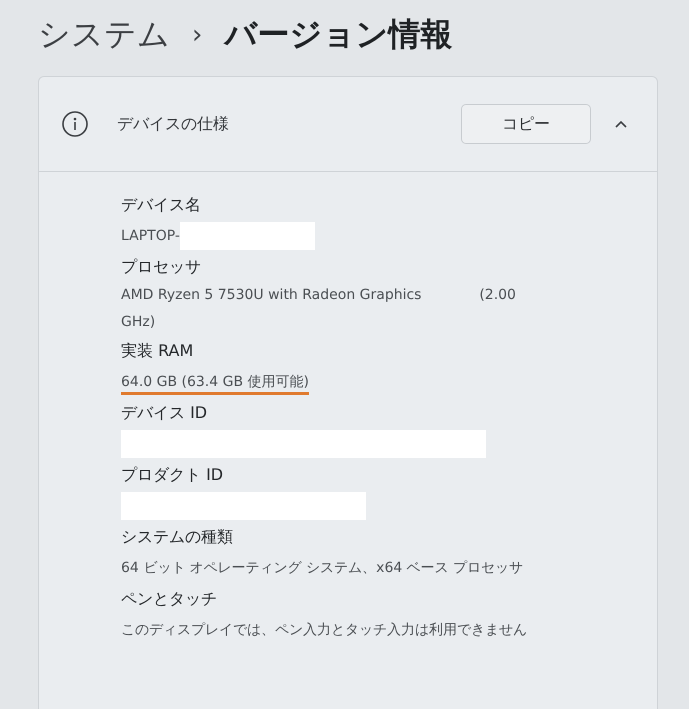 The image size is (689, 709). Describe the element at coordinates (177, 537) in the screenshot. I see `spec-label: システムの種類` at that location.